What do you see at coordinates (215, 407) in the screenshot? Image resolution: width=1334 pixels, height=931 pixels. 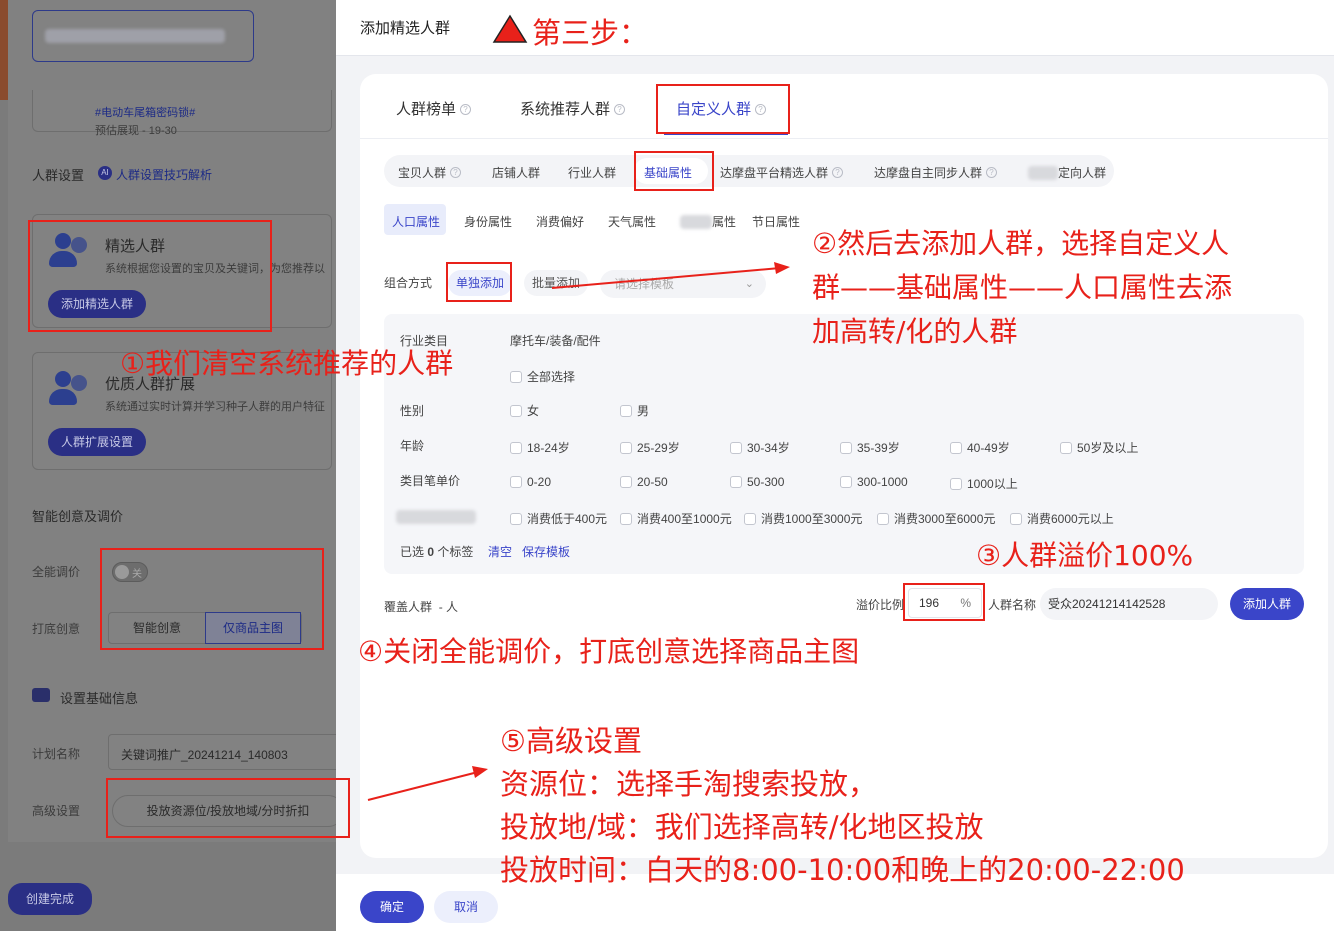 I see `quality-card-desc: 系统通过实时计算并学习种子人群的用户特征` at bounding box center [215, 407].